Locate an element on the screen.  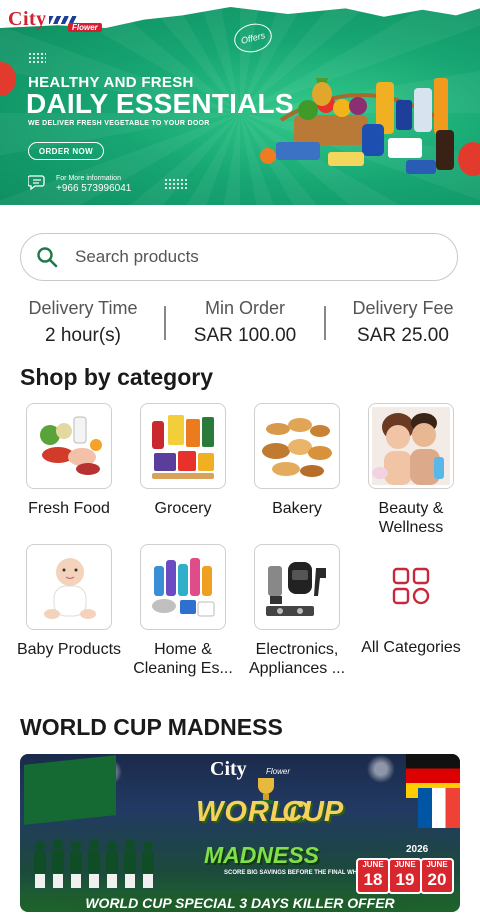
promo-date-badge: JUNE 18 is located at coordinates (373, 876).